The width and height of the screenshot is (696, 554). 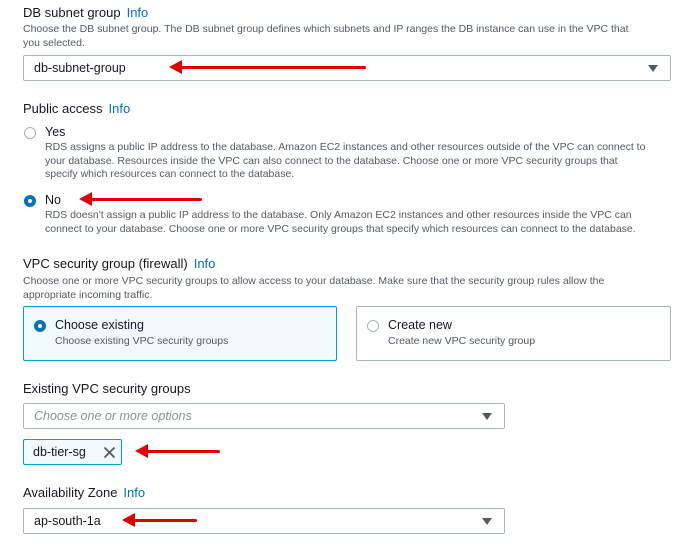 I want to click on public-access-yes-radio, so click(x=30, y=133).